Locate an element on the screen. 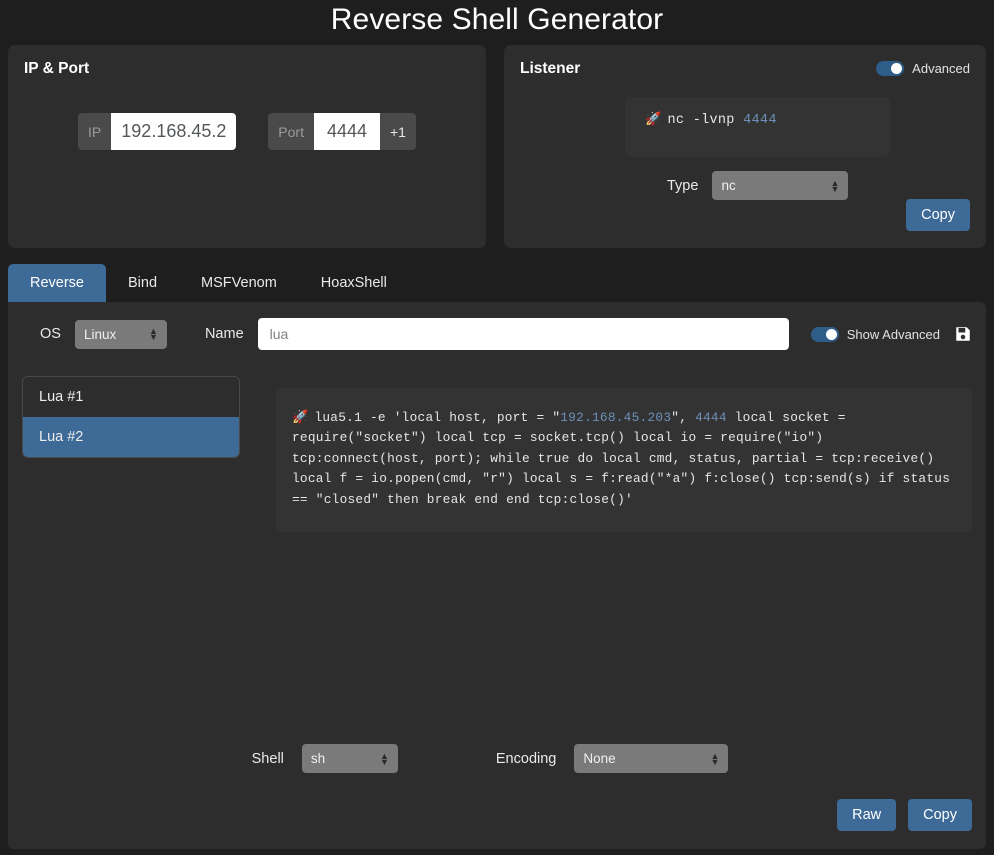 This screenshot has width=994, height=855. listener-advanced-toggle: Advanced is located at coordinates (923, 68).